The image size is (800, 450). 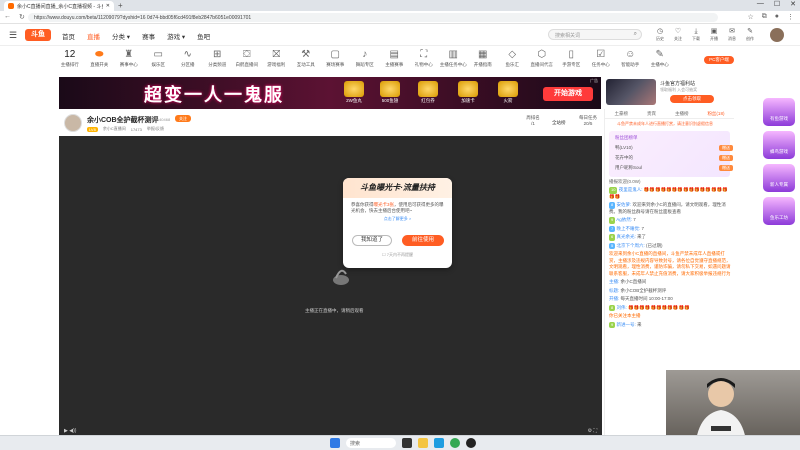 I want to click on search-input: 搜索相关词 ⌕, so click(x=595, y=34).